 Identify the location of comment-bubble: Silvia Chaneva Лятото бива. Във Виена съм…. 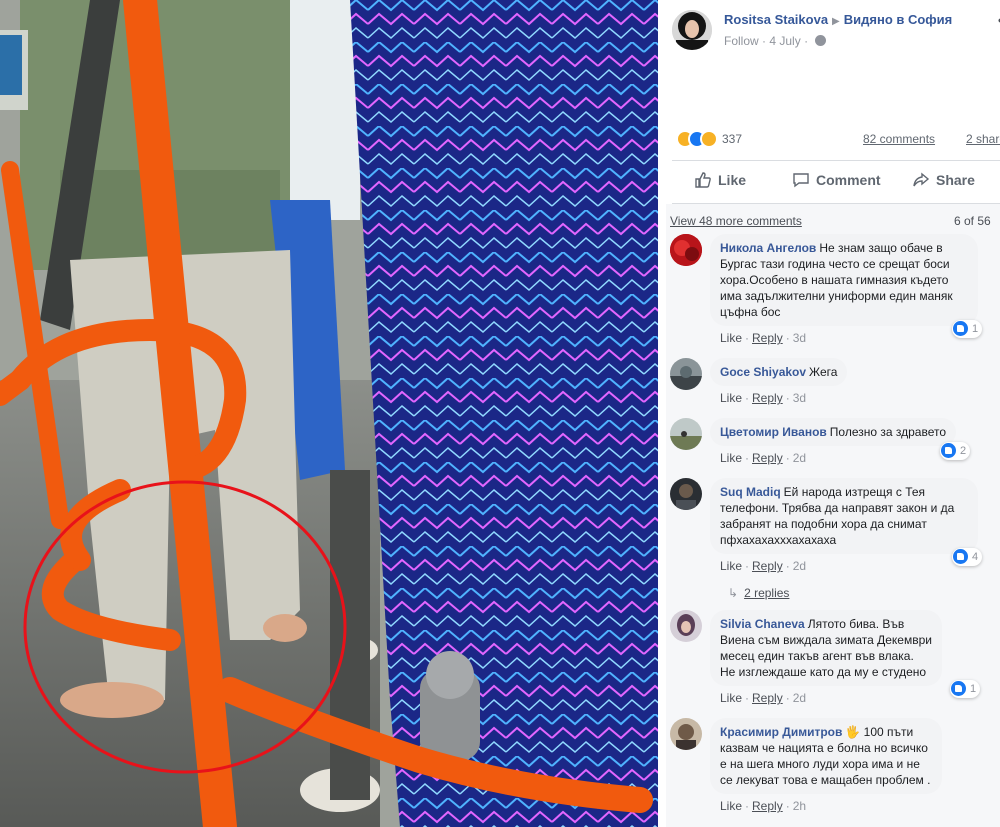
(826, 648).